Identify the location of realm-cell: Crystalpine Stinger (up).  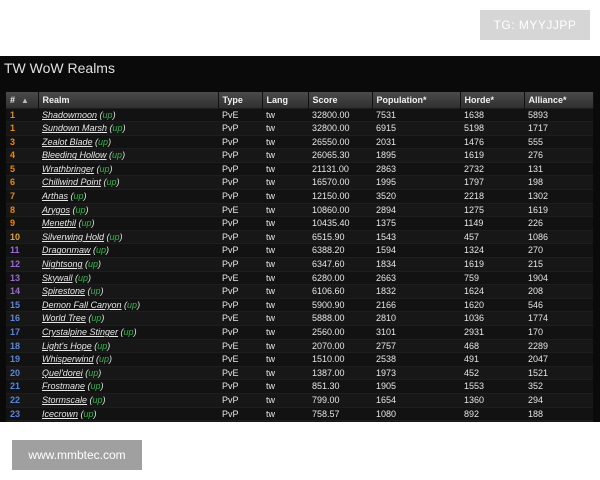
(128, 332).